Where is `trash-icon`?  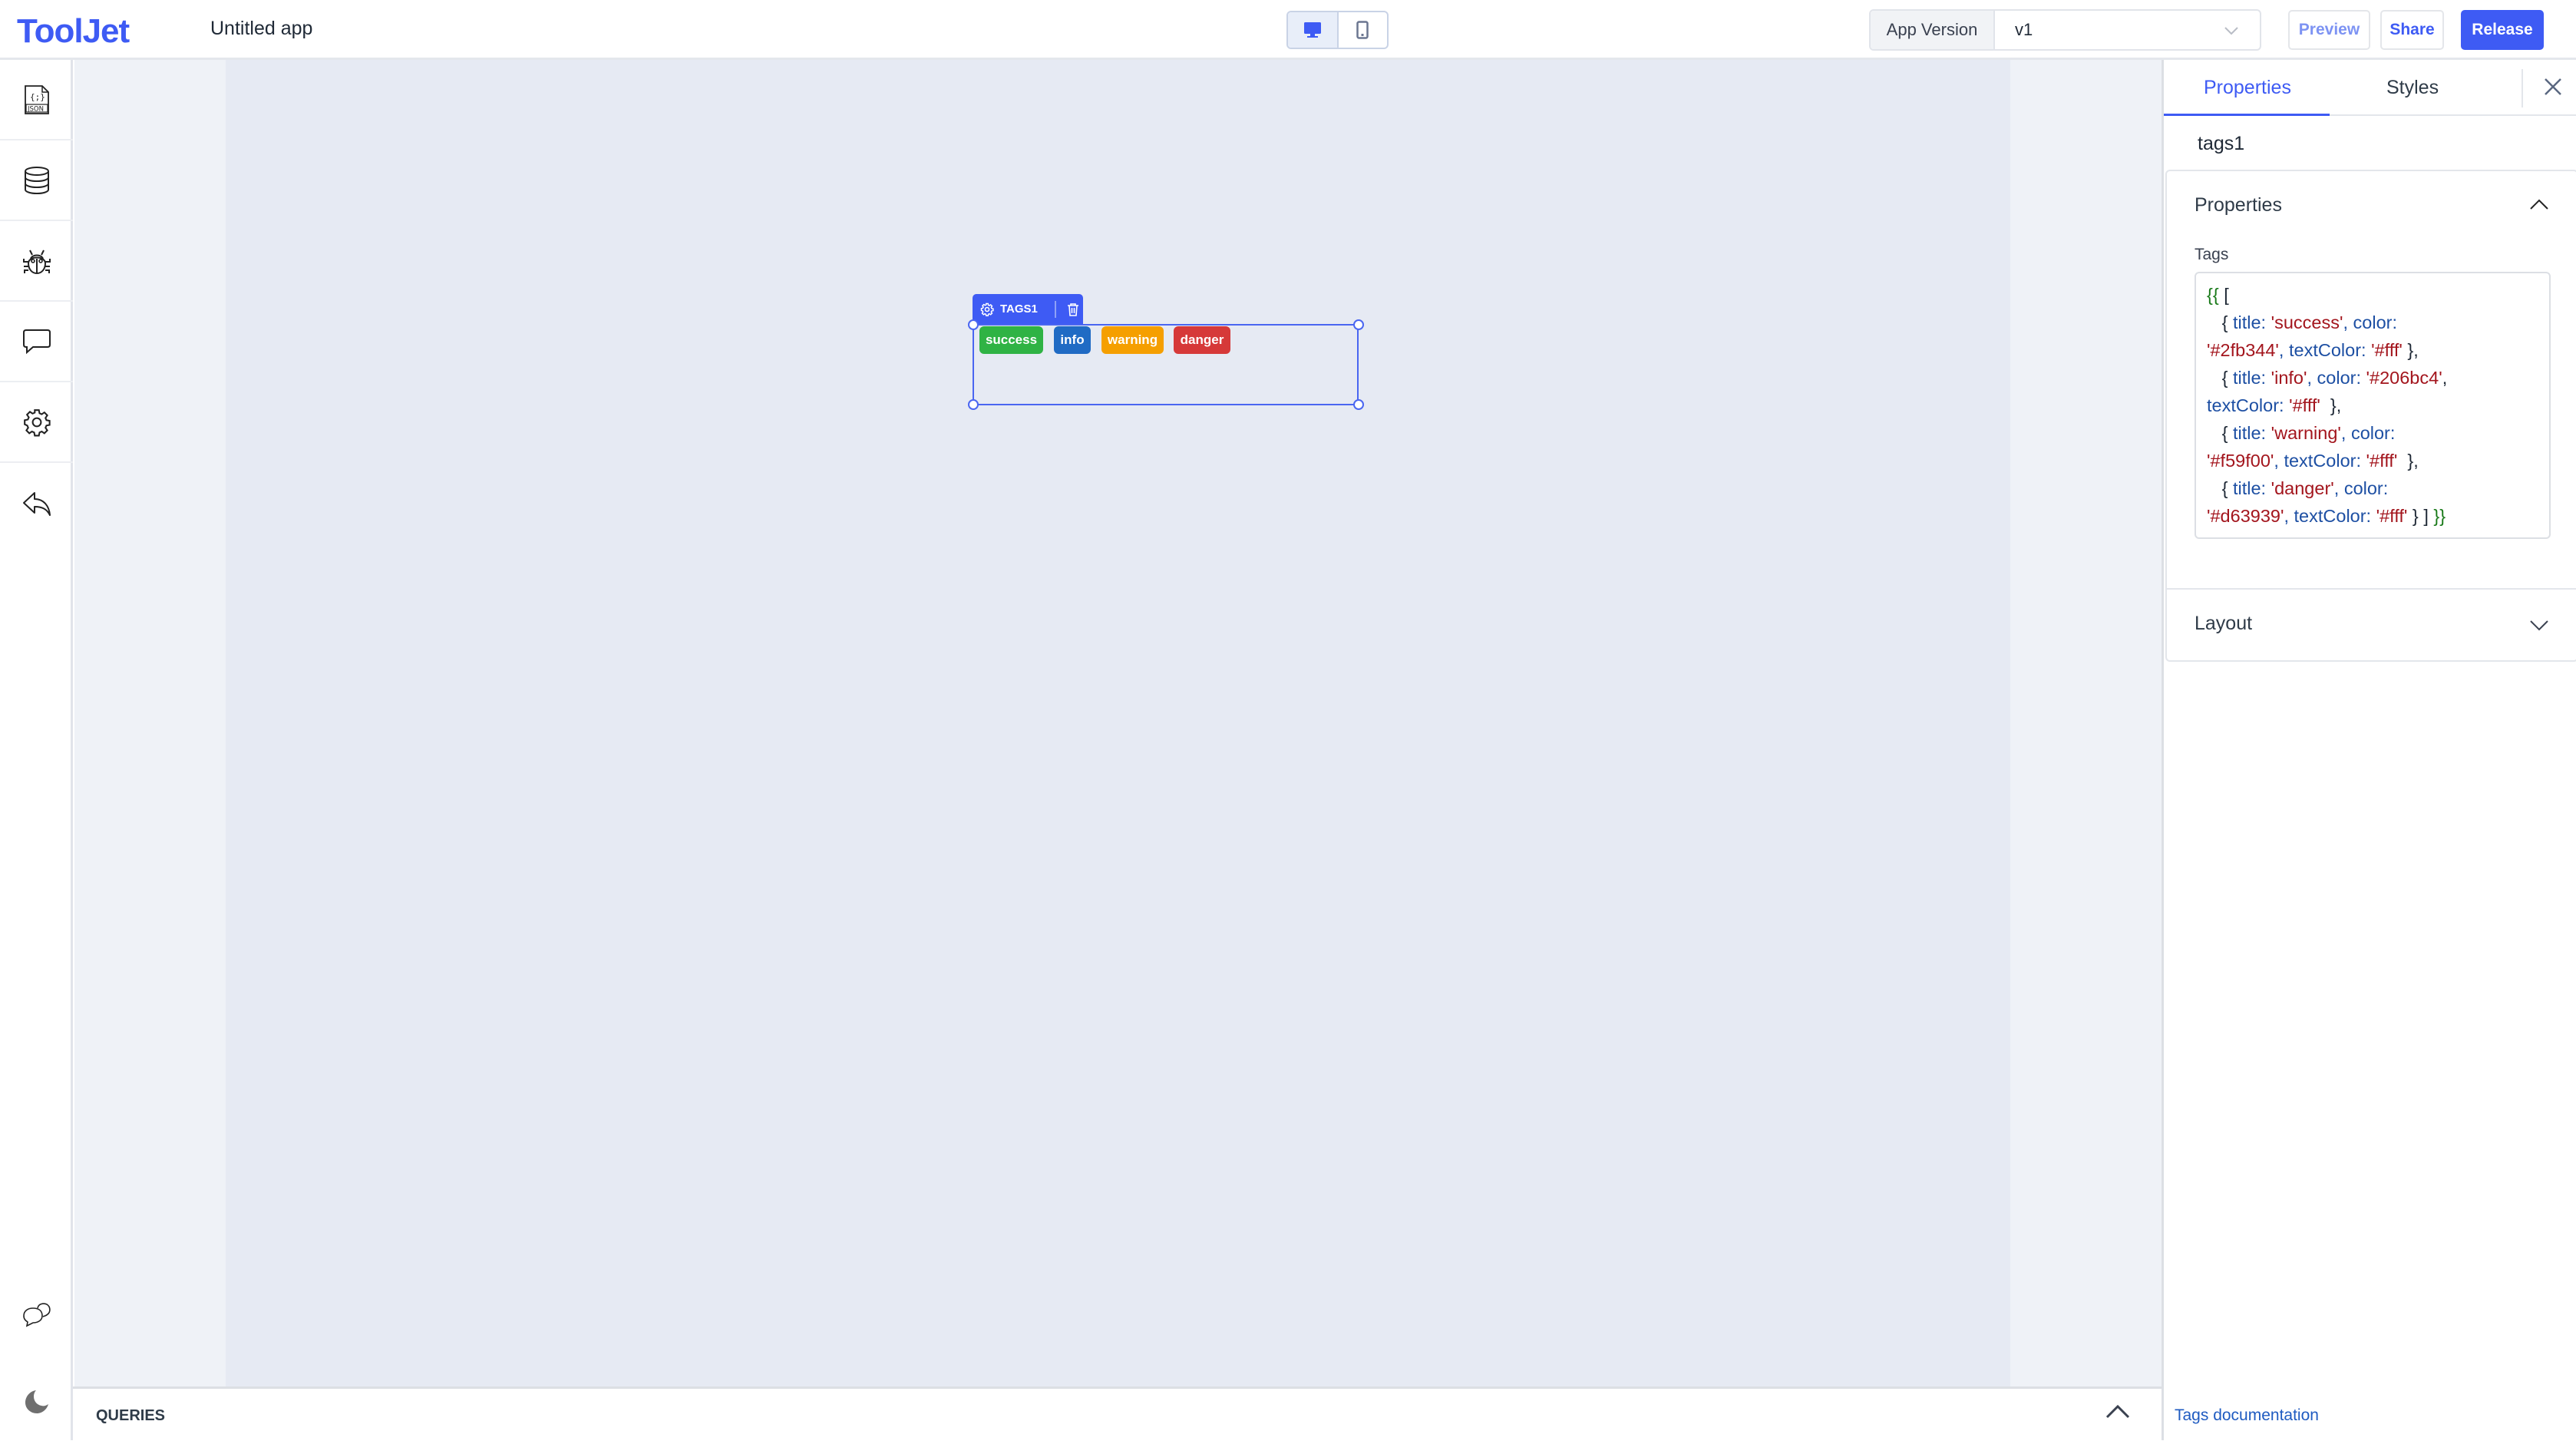
trash-icon is located at coordinates (1073, 309).